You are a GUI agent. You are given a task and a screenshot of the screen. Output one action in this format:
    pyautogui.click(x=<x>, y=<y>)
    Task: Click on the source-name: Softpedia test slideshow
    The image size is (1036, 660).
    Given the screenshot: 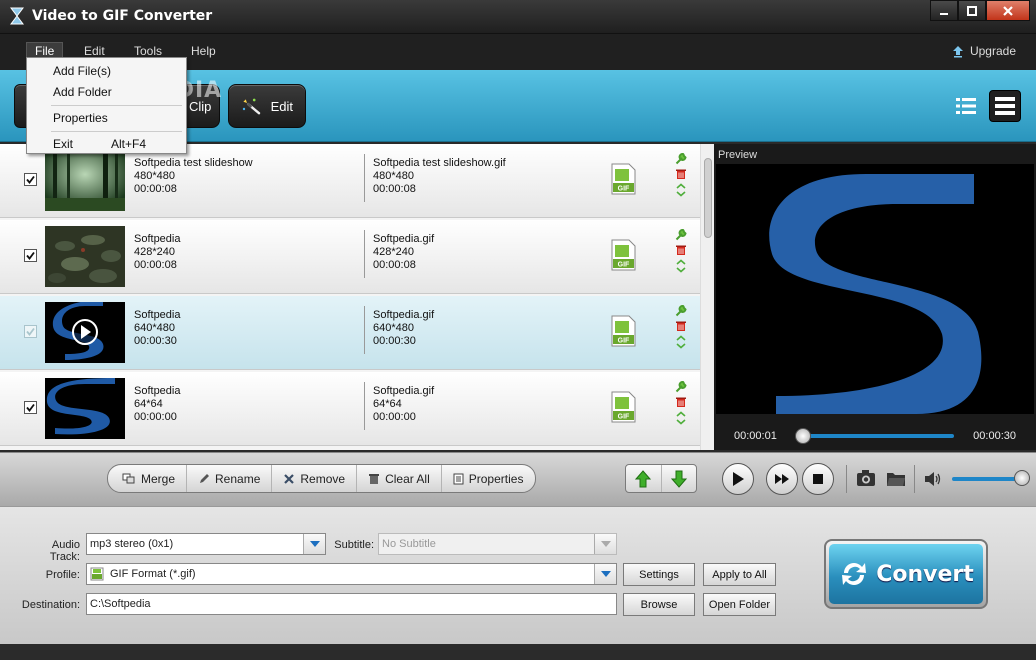 What is the action you would take?
    pyautogui.click(x=193, y=163)
    